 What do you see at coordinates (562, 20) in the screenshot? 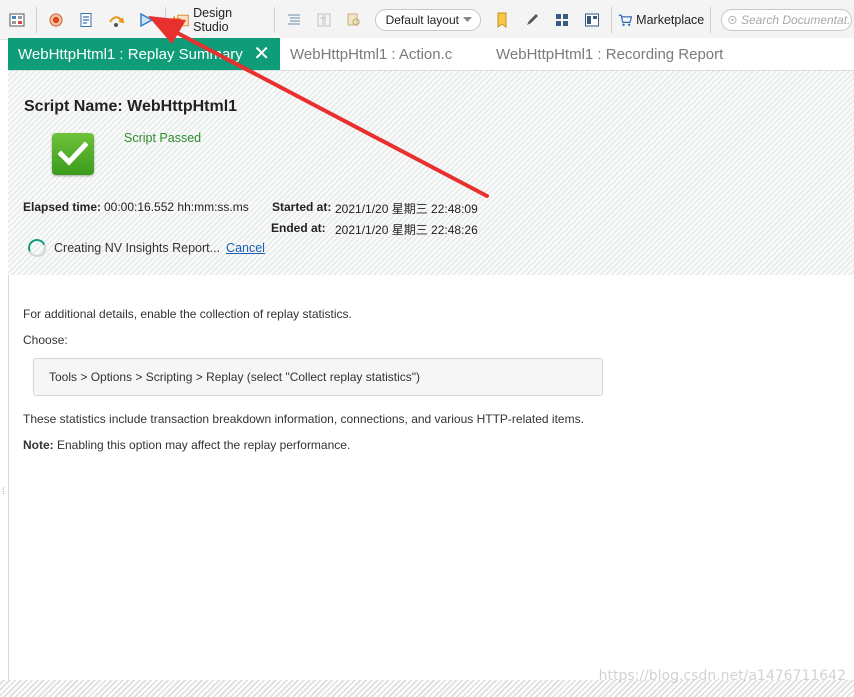
I see `grid-view-icon` at bounding box center [562, 20].